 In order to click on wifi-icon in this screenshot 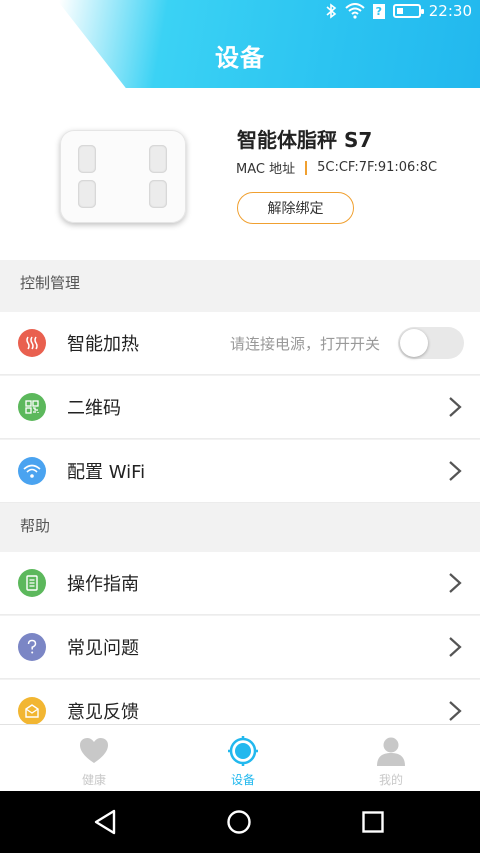, I will do `click(32, 471)`.